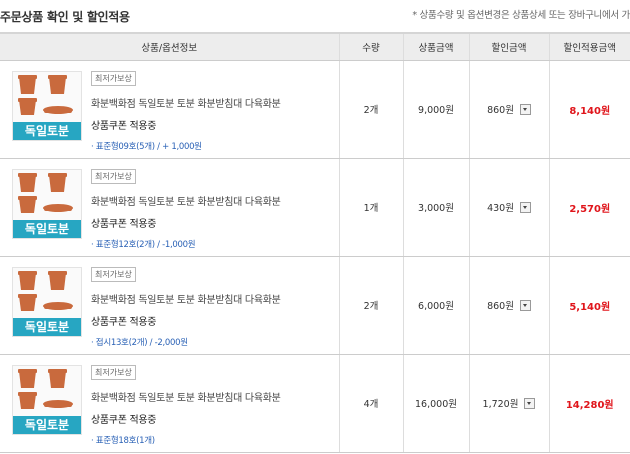  Describe the element at coordinates (435, 305) in the screenshot. I see `price-cell: 6,000원` at that location.